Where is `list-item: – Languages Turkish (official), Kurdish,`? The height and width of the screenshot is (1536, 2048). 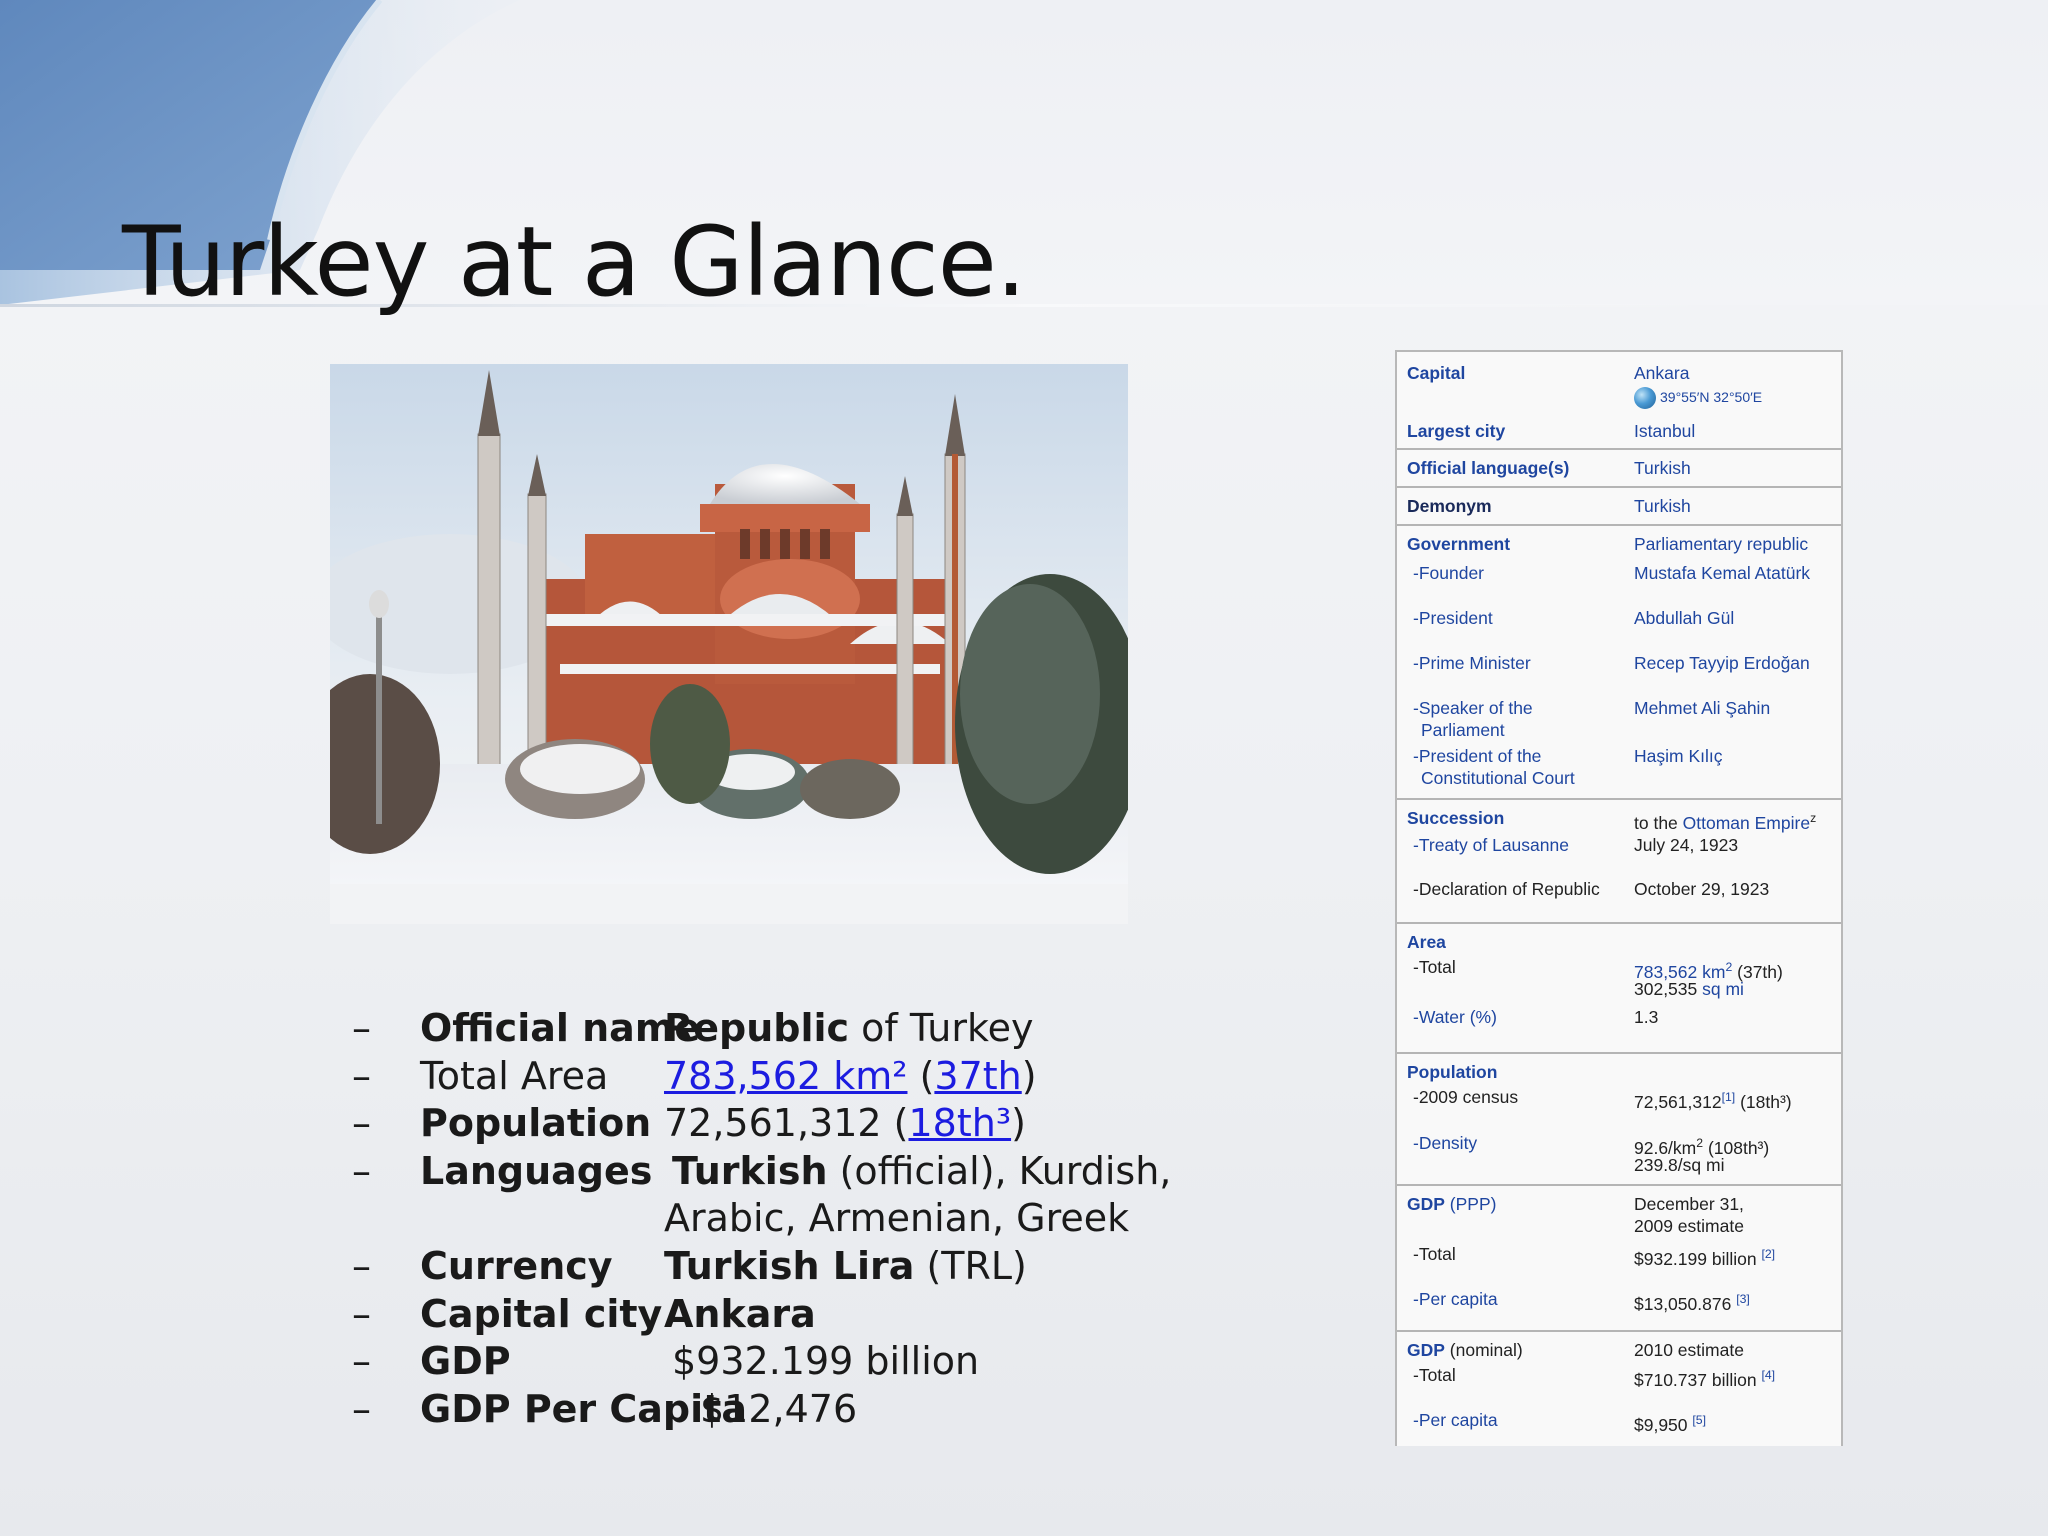 list-item: – Languages Turkish (official), Kurdish, is located at coordinates (761, 1172).